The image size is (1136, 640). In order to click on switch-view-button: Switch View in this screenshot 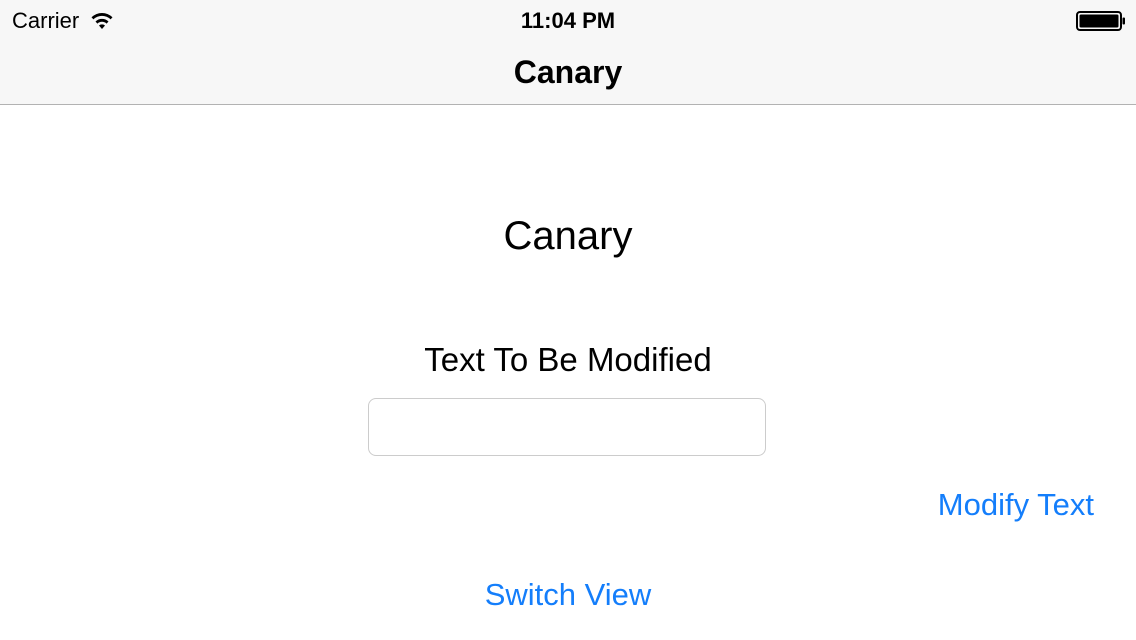, I will do `click(568, 595)`.